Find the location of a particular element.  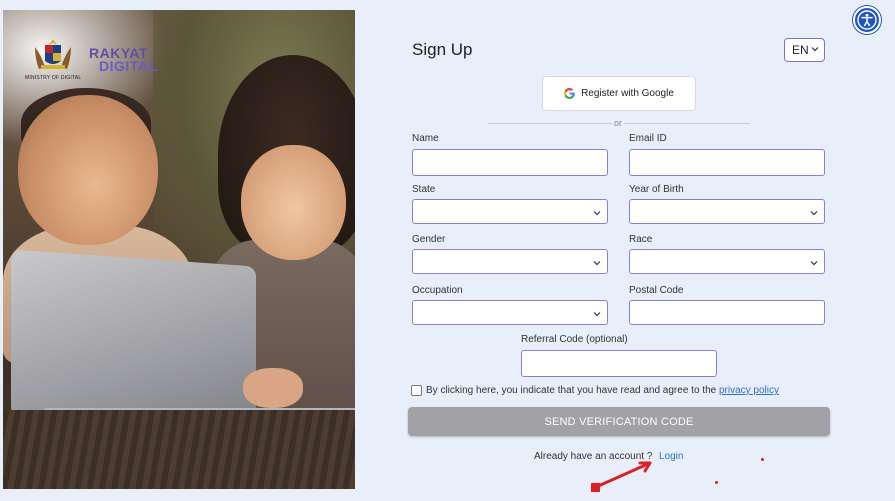

occupation-select is located at coordinates (510, 312).